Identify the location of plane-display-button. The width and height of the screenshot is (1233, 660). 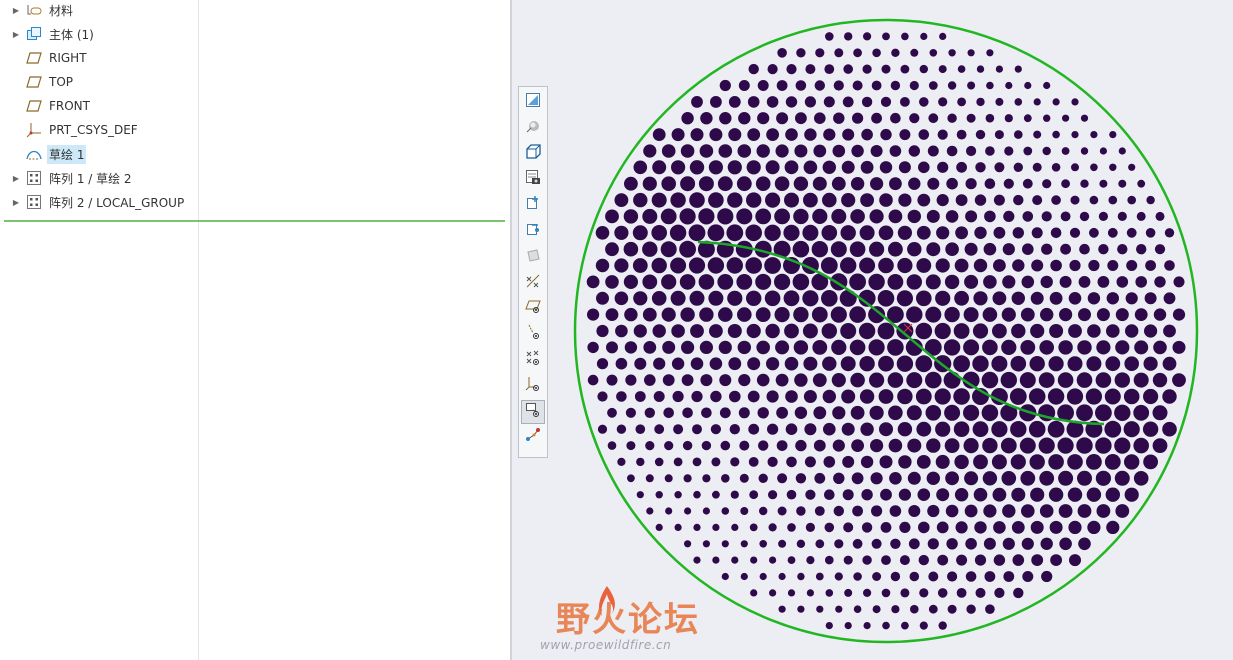
(533, 308).